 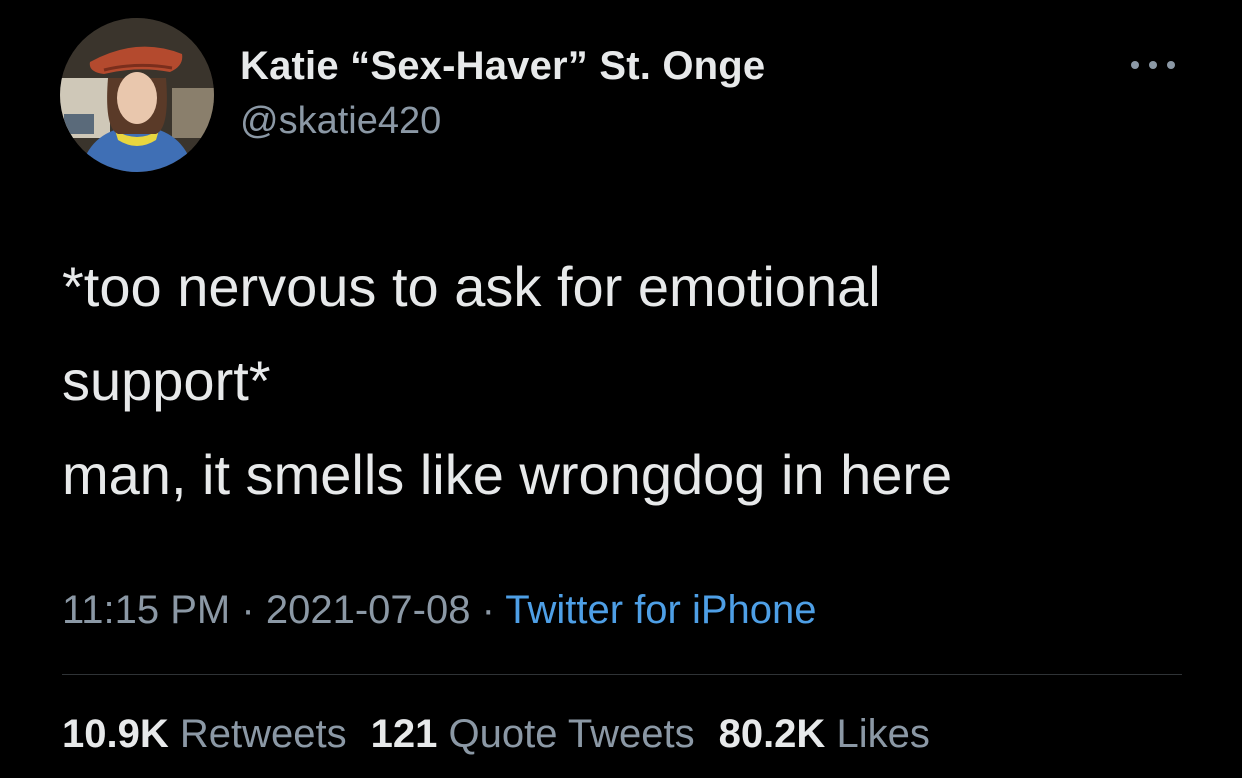 What do you see at coordinates (622, 674) in the screenshot?
I see `divider` at bounding box center [622, 674].